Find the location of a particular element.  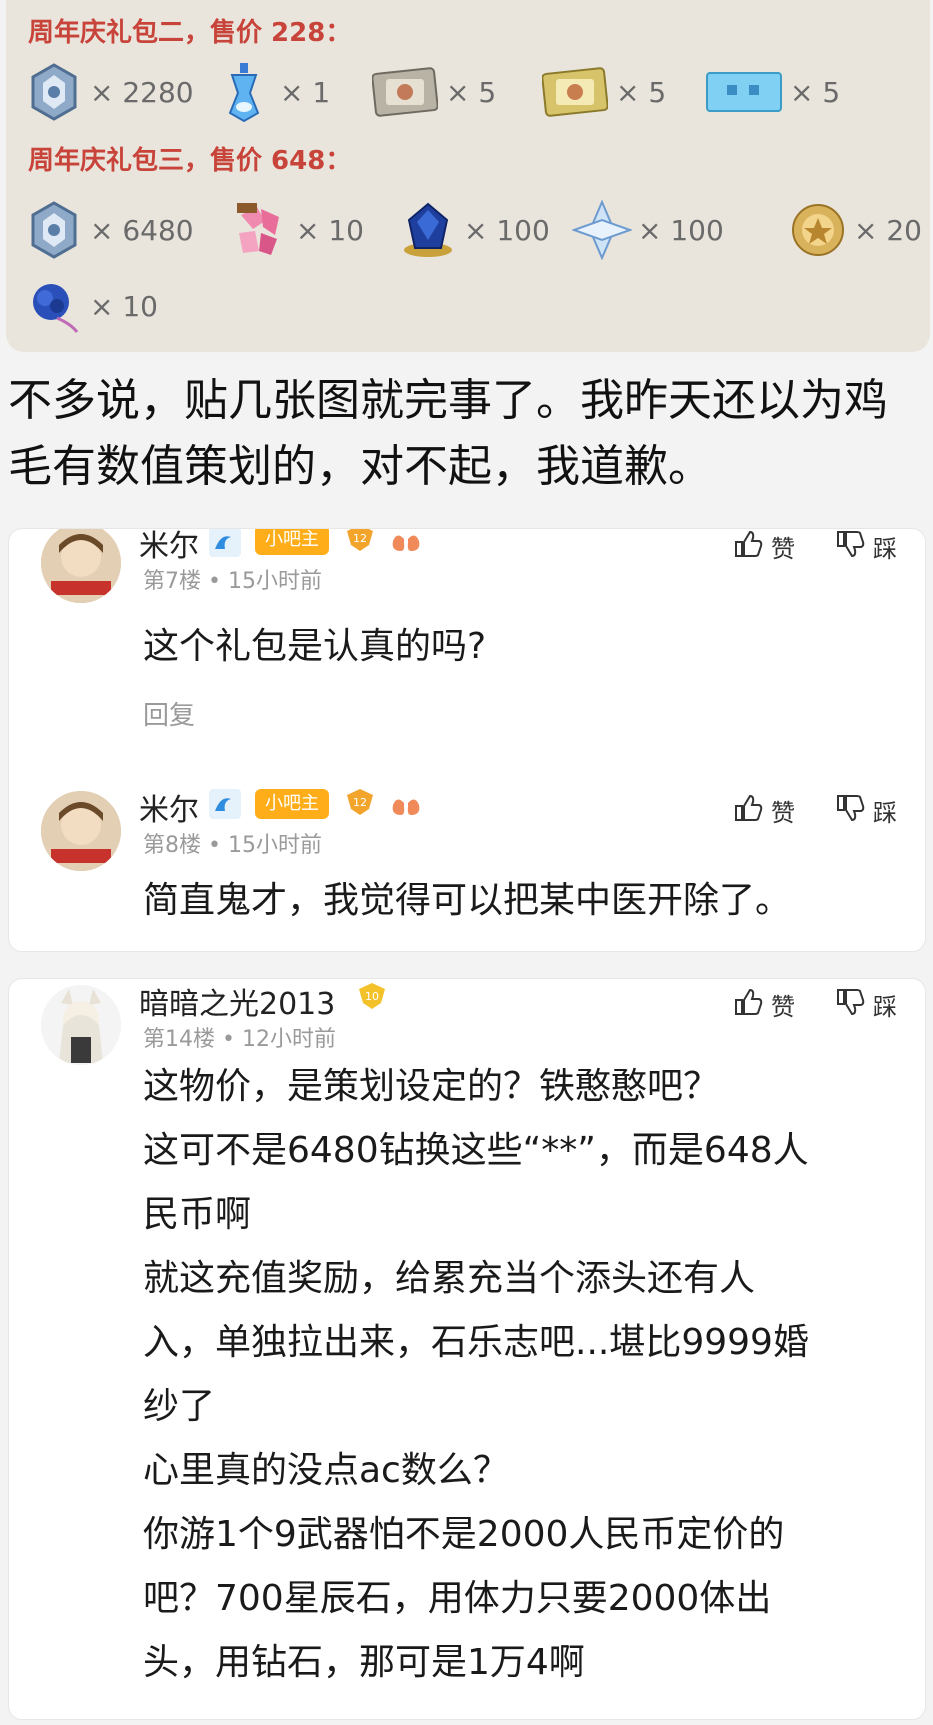

star-diamond-icon is located at coordinates (602, 230).